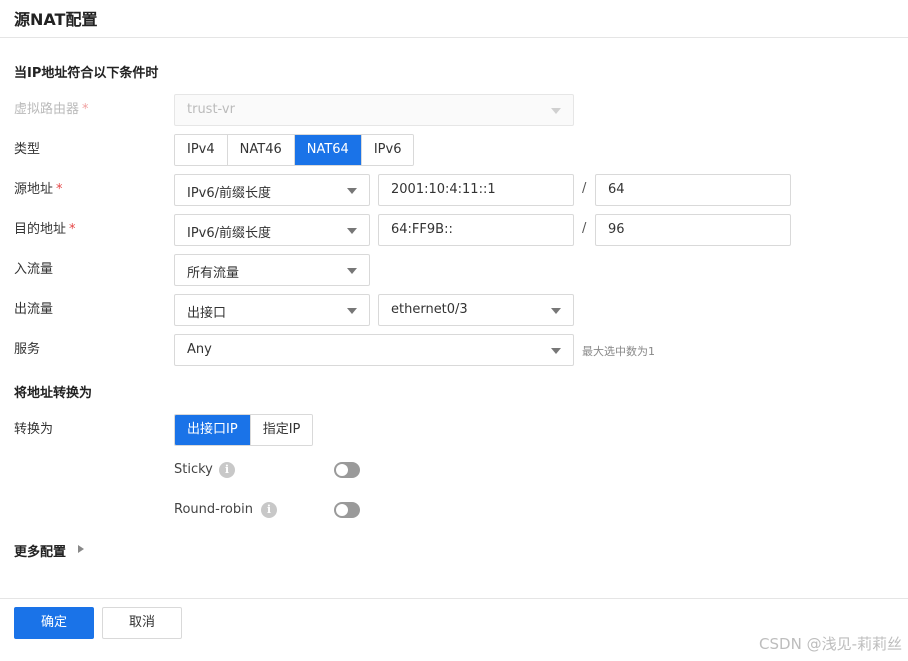 The image size is (908, 661). What do you see at coordinates (54, 623) in the screenshot?
I see `ok-button: 确定` at bounding box center [54, 623].